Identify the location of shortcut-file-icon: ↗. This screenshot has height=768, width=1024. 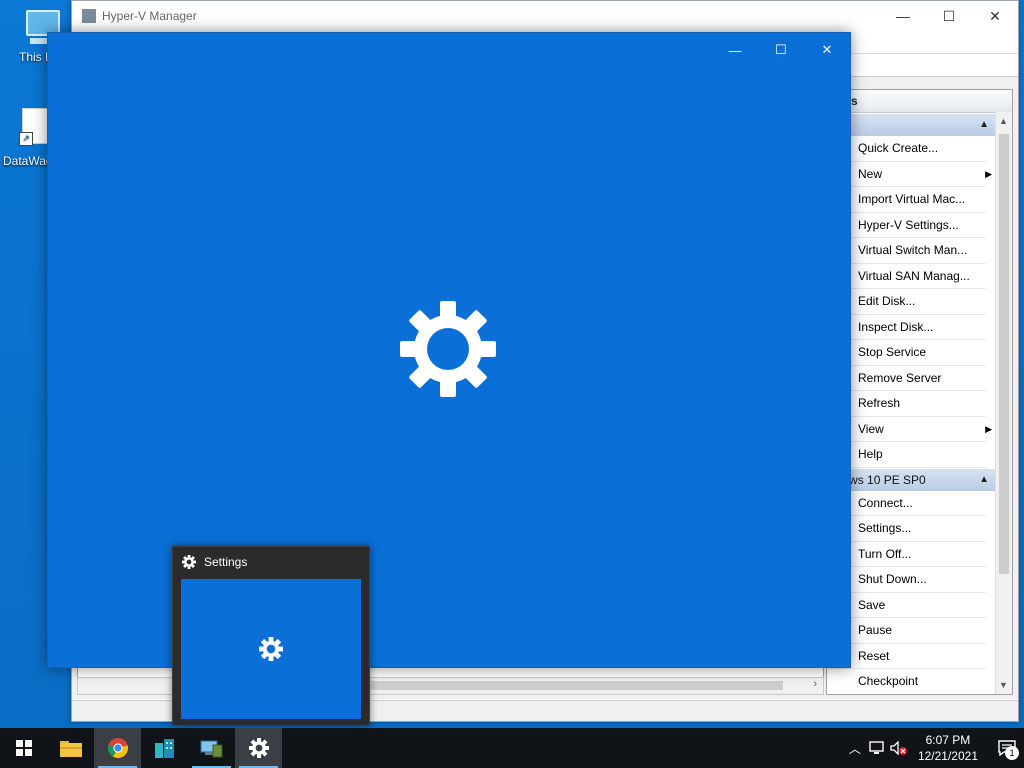
(33, 127).